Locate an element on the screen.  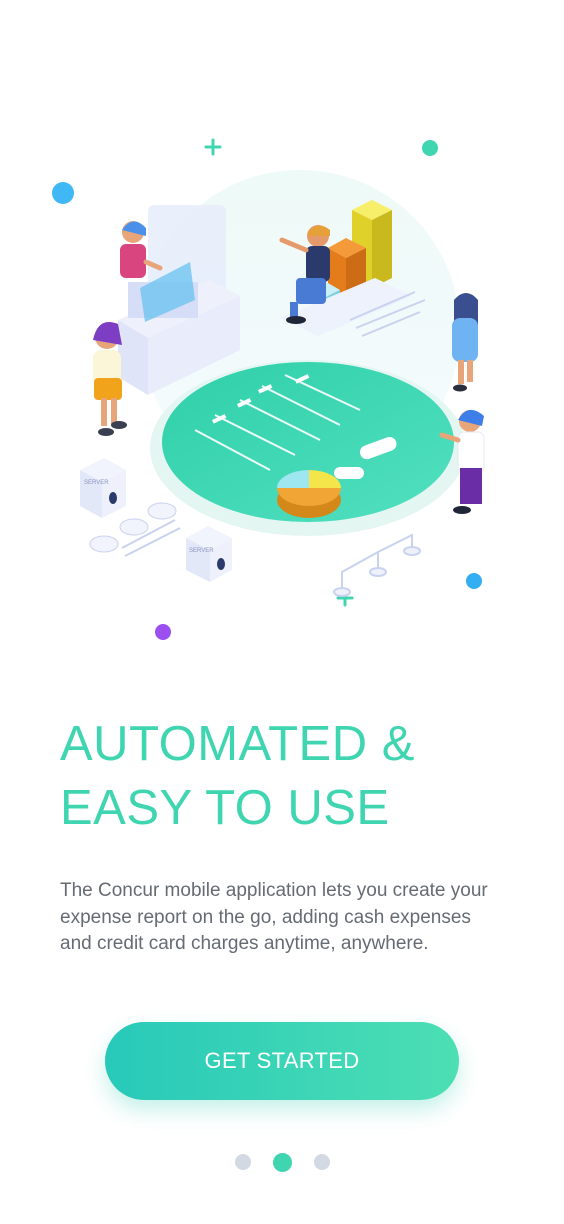
gear-icon is located at coordinates (148, 519).